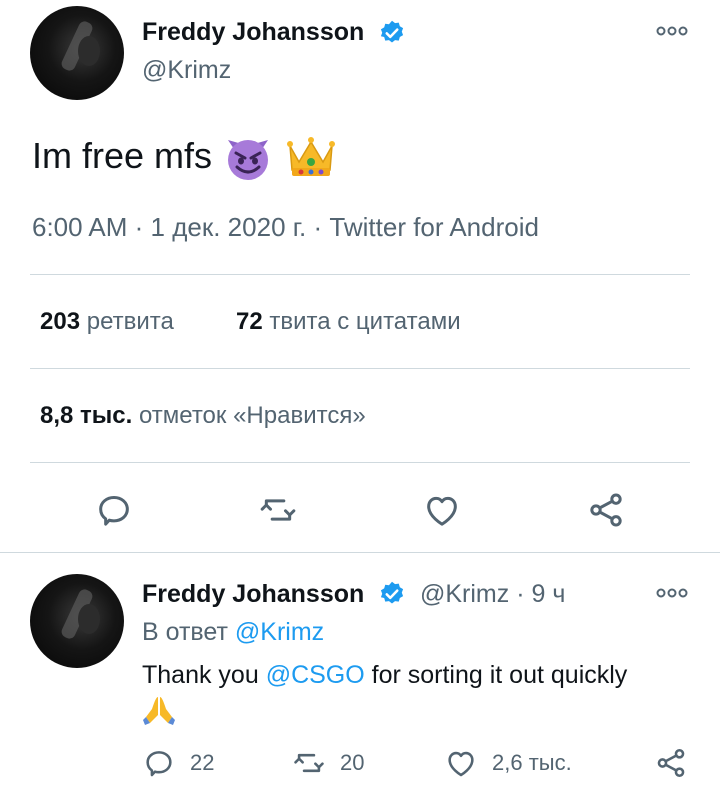  What do you see at coordinates (252, 415) in the screenshot?
I see `likes-label: отметок «Нравится»` at bounding box center [252, 415].